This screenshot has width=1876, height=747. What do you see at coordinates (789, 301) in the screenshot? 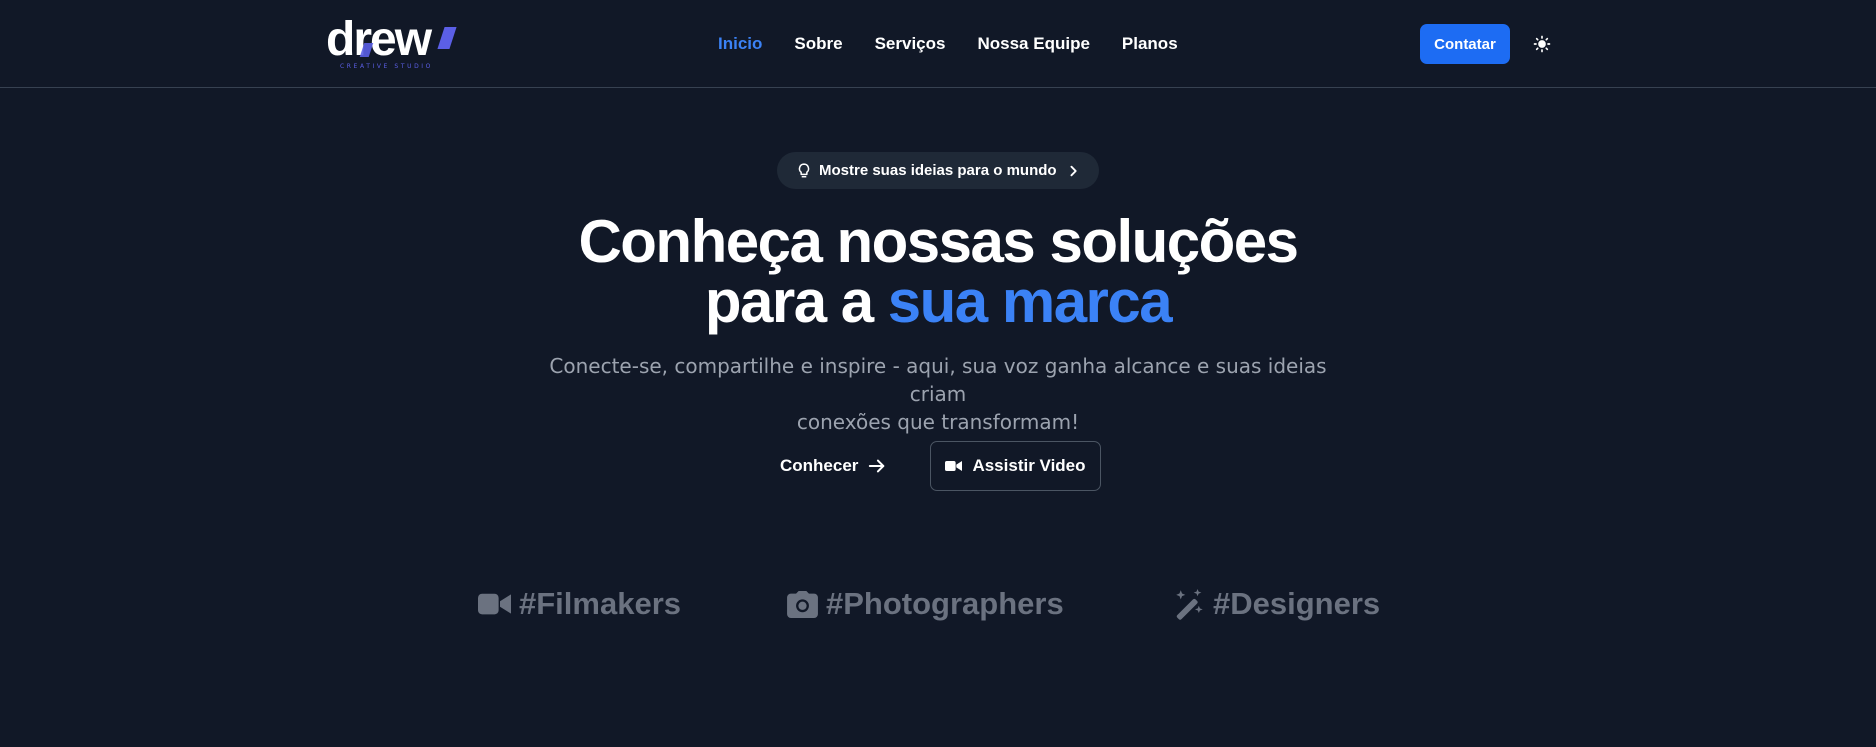
I see `hero-title-line2-plain: para a` at bounding box center [789, 301].